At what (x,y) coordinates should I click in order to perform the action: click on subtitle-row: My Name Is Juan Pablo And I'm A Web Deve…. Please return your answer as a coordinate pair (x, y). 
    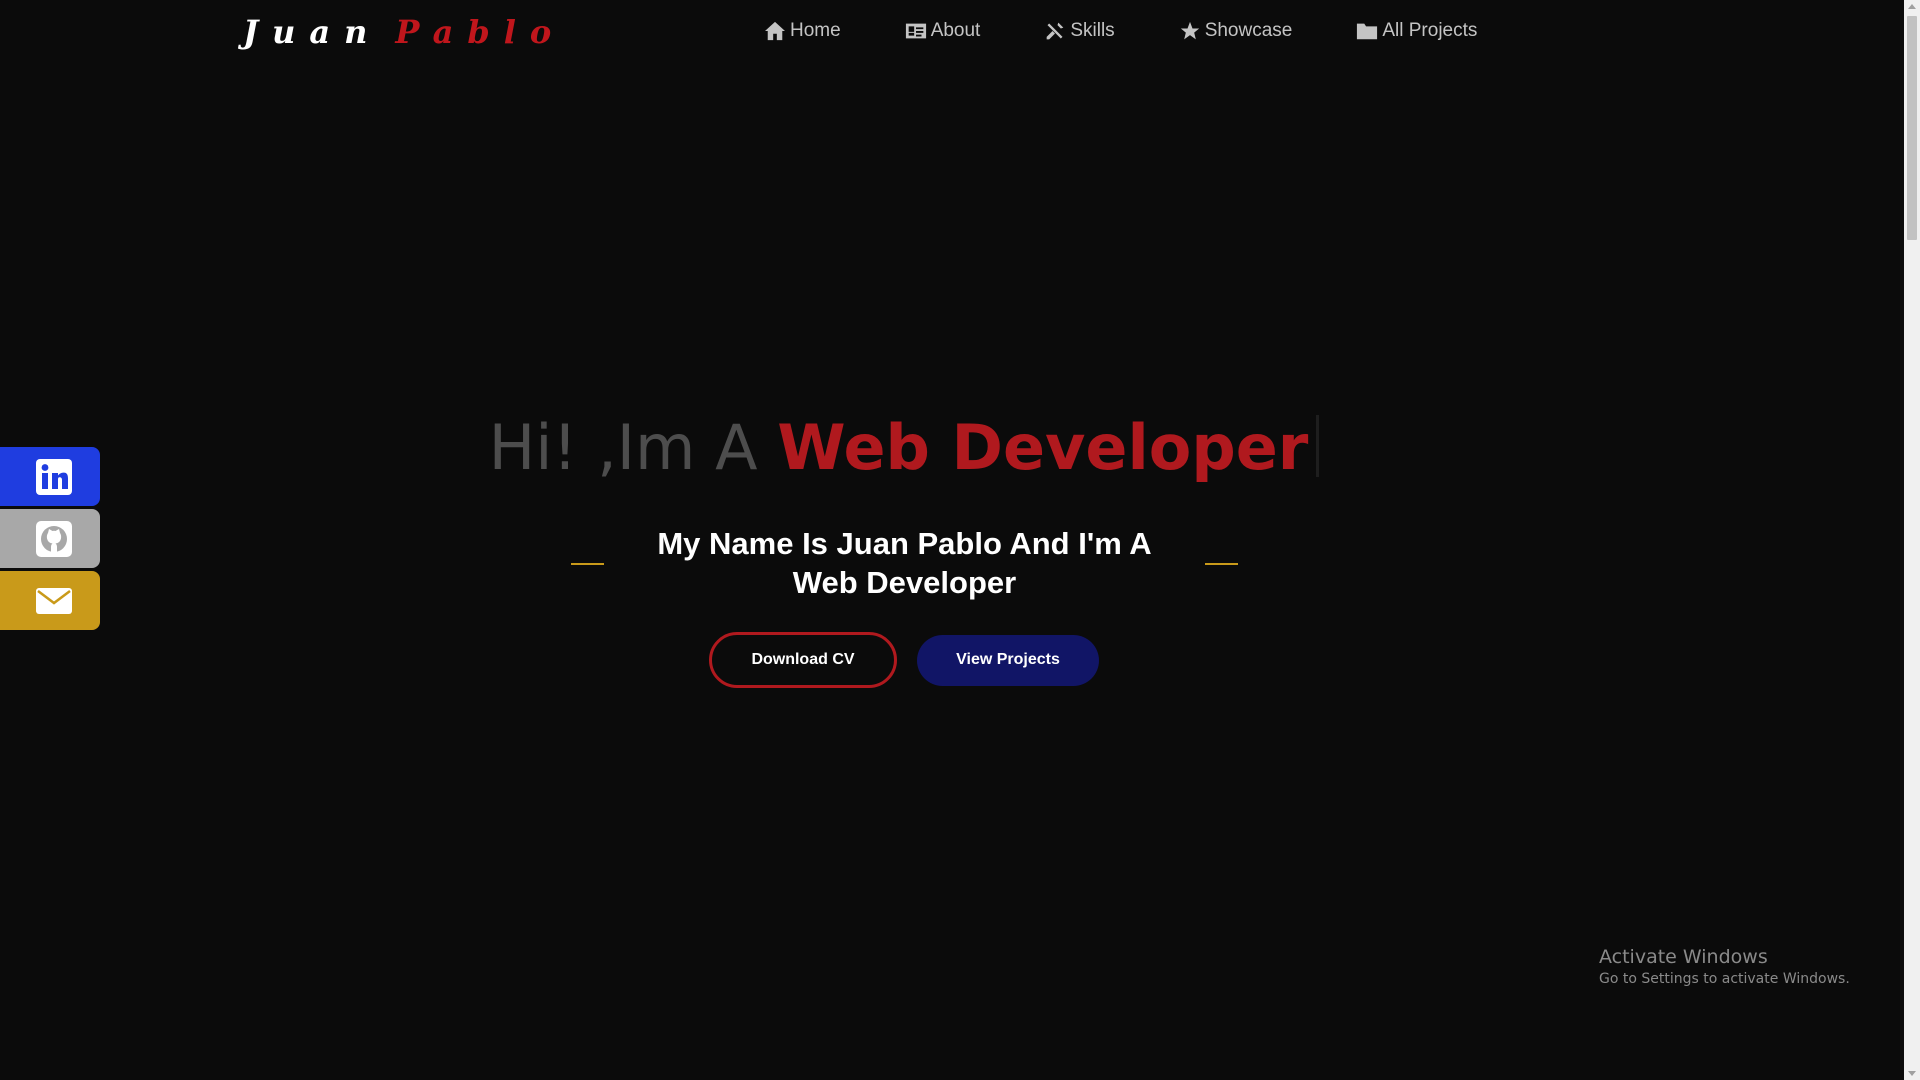
    Looking at the image, I should click on (904, 564).